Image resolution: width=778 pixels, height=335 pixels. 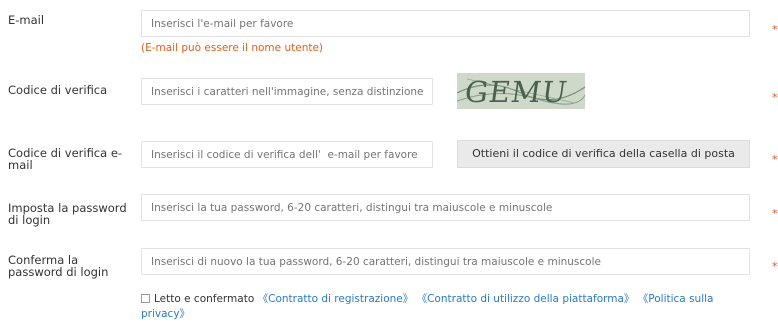 I want to click on email-code-input, so click(x=287, y=154).